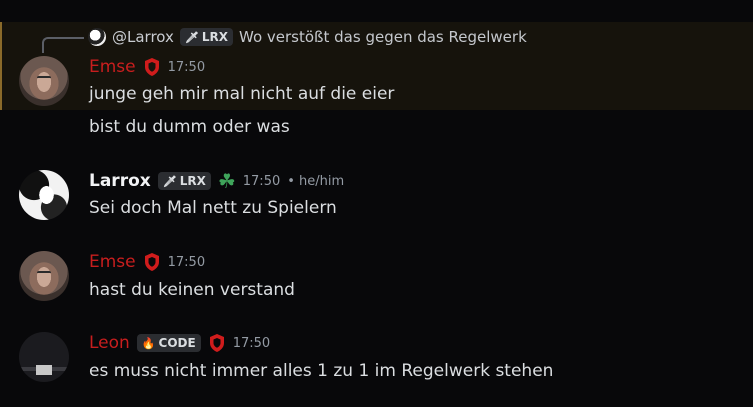  Describe the element at coordinates (216, 181) in the screenshot. I see `message-header-larrox: Larrox 🗡 LRX ☘ 17:50 • he/him` at that location.